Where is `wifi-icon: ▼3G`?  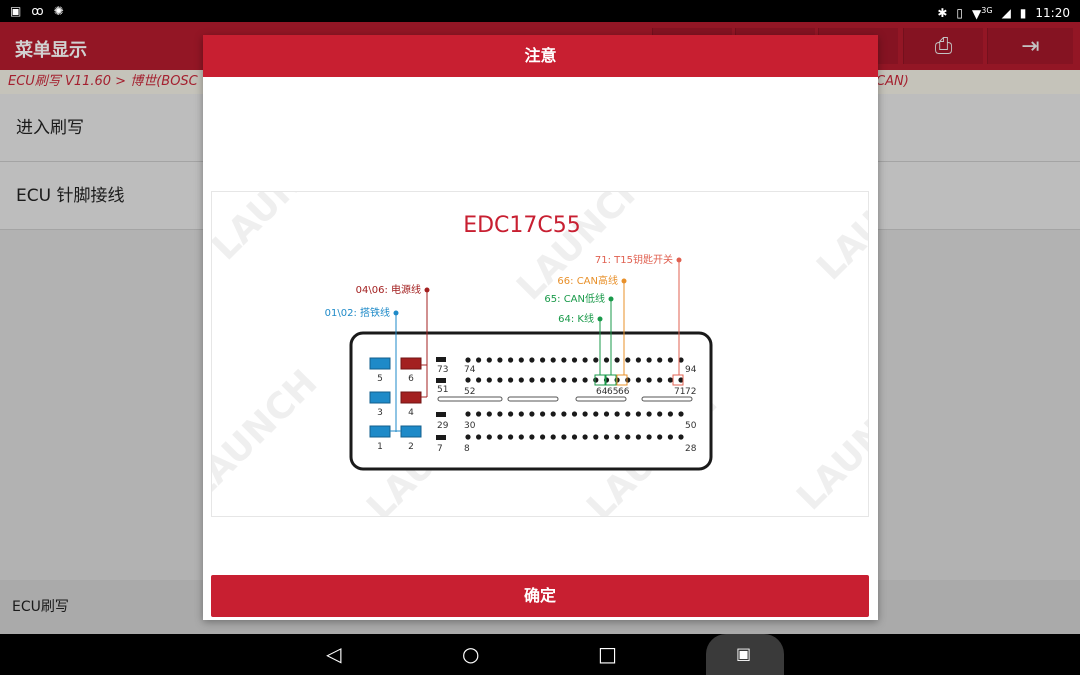
wifi-icon: ▼3G is located at coordinates (982, 13).